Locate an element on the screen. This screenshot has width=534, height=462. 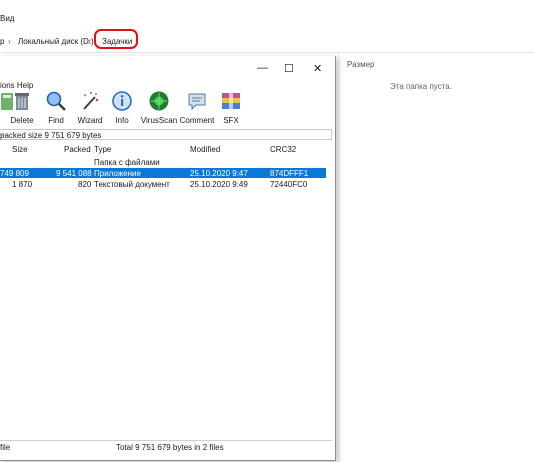
status-total-text: Total 9 751 679 bytes in 2 files is located at coordinates (170, 447).